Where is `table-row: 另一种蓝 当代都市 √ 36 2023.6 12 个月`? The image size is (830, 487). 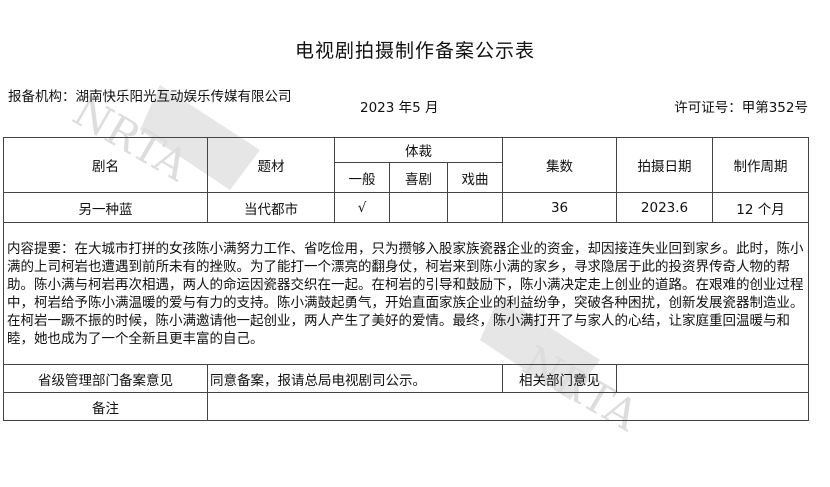 table-row: 另一种蓝 当代都市 √ 36 2023.6 12 个月 is located at coordinates (406, 207).